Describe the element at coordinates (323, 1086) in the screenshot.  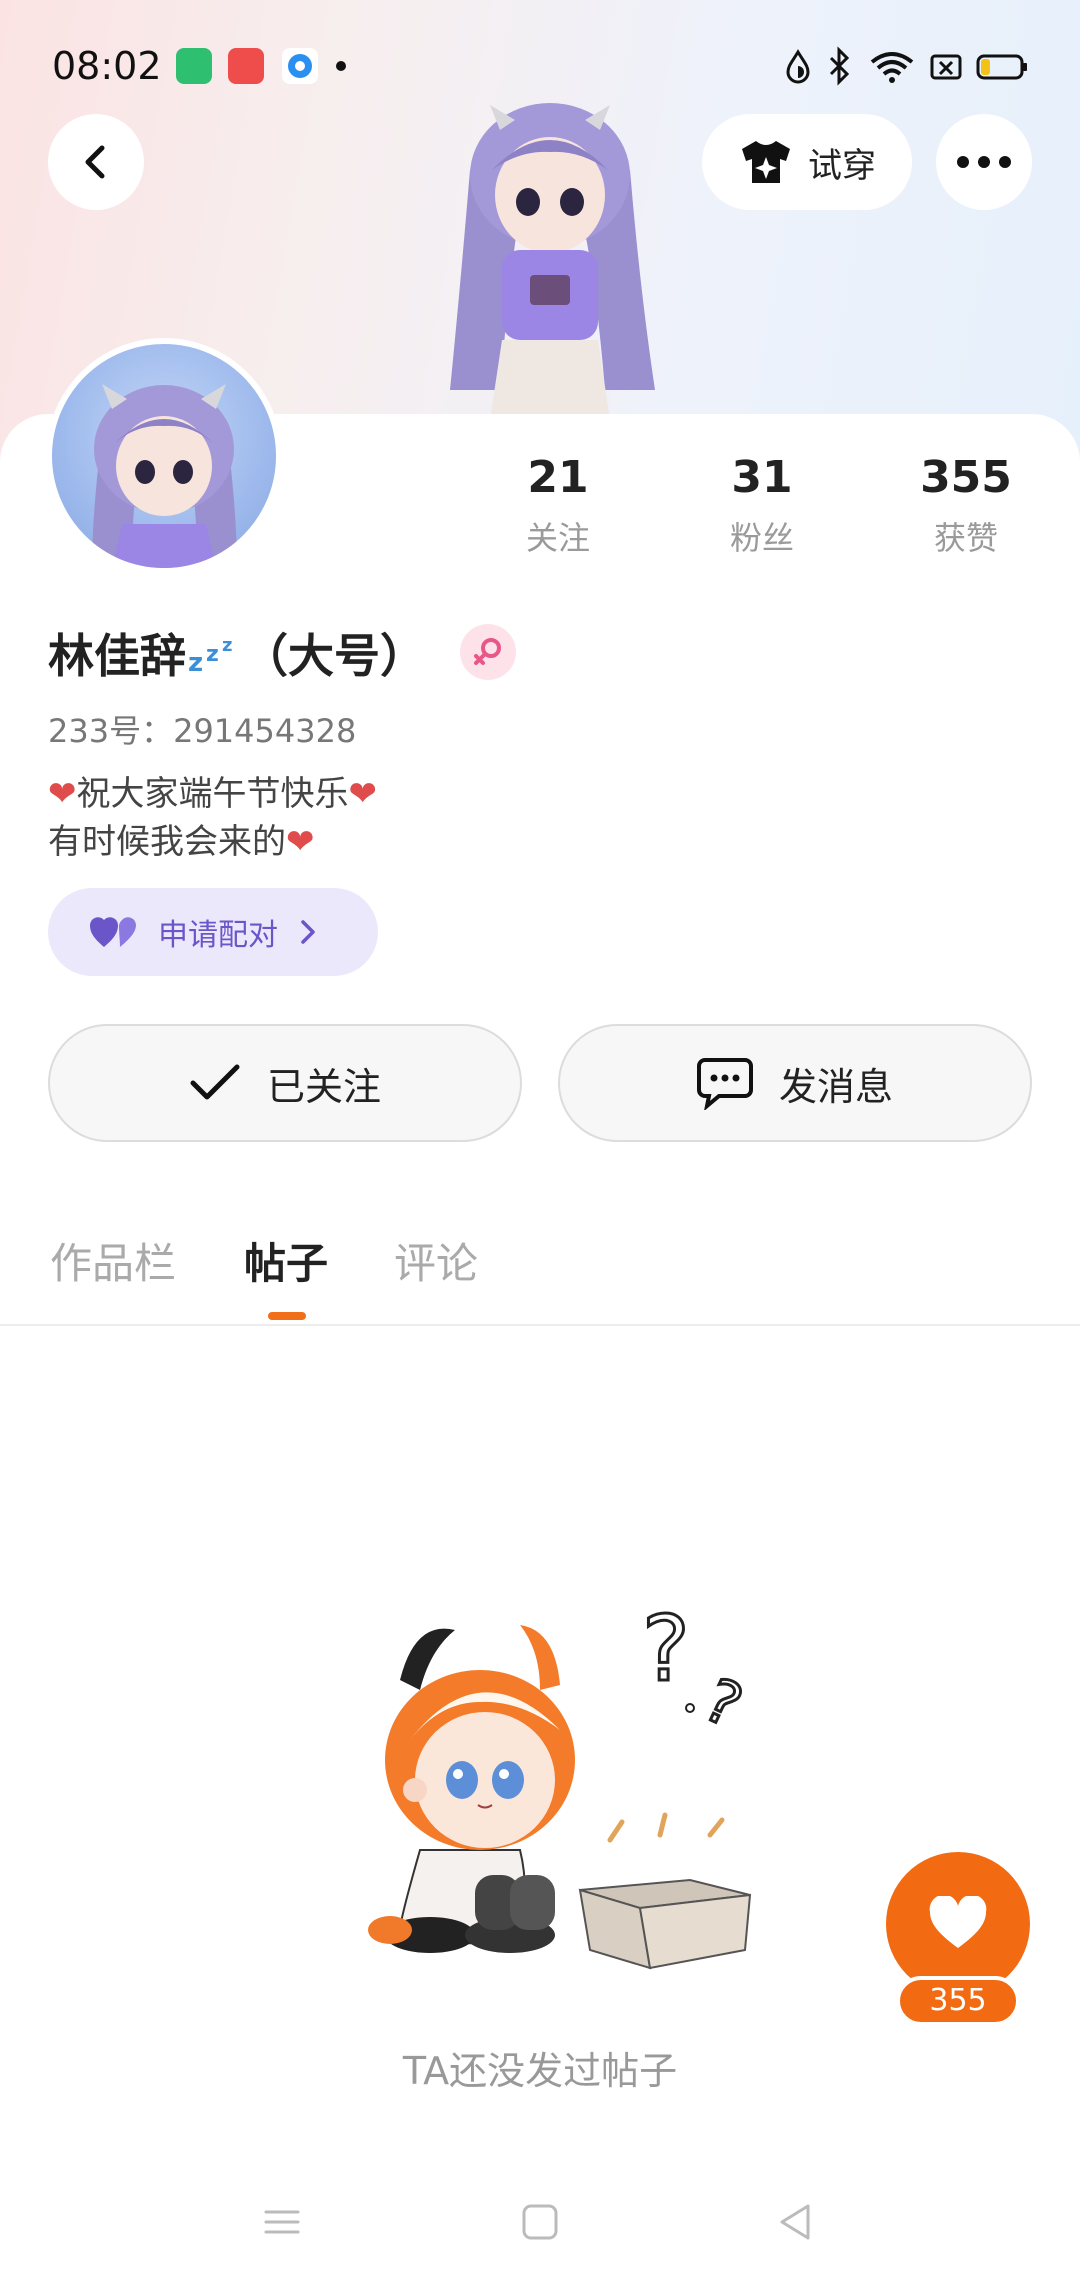
I see `follow-label: 已关注` at that location.